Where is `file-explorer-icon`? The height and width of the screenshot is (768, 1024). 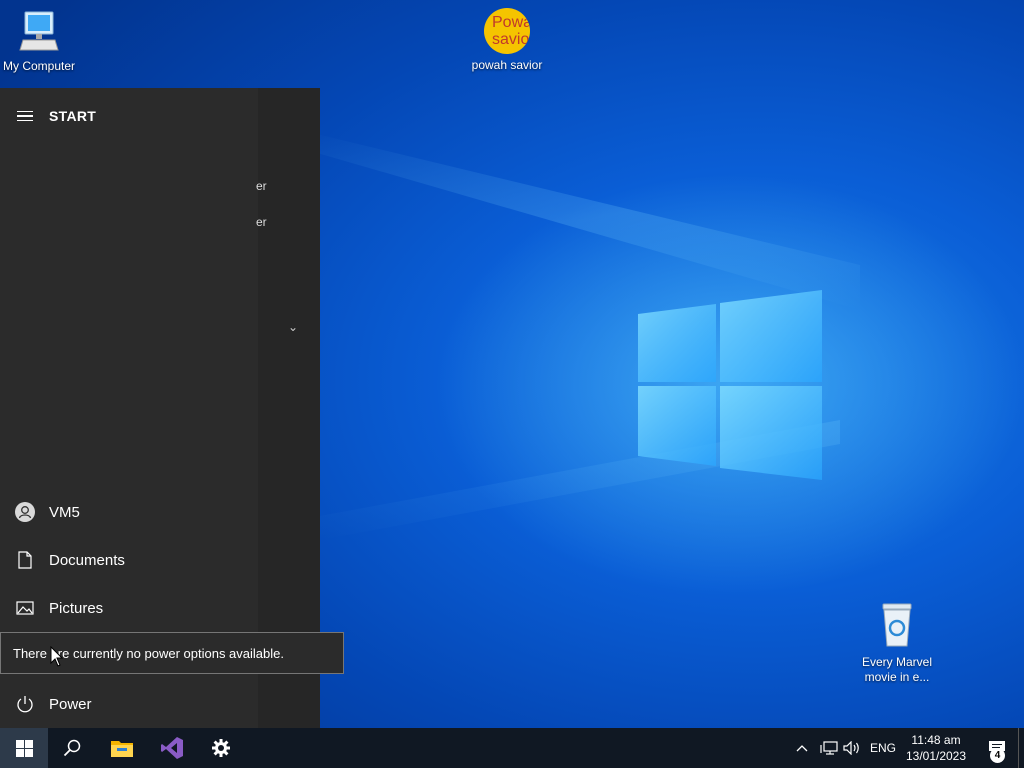 file-explorer-icon is located at coordinates (122, 749).